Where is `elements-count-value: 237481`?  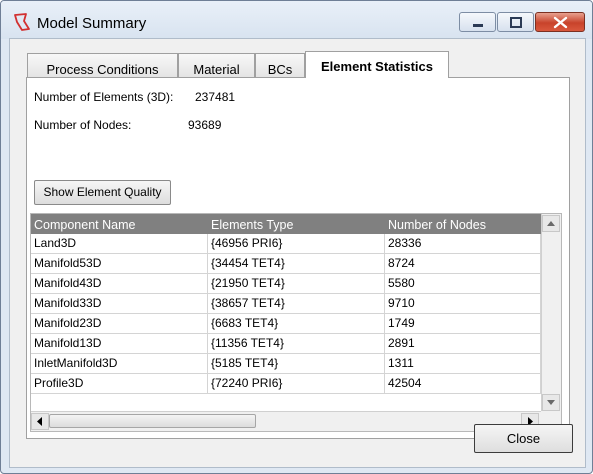
elements-count-value: 237481 is located at coordinates (215, 97).